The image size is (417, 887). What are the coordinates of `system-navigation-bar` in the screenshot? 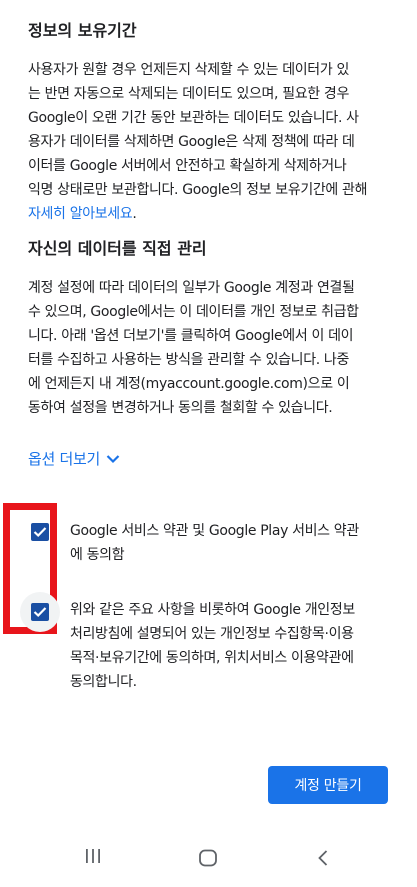 It's located at (208, 858).